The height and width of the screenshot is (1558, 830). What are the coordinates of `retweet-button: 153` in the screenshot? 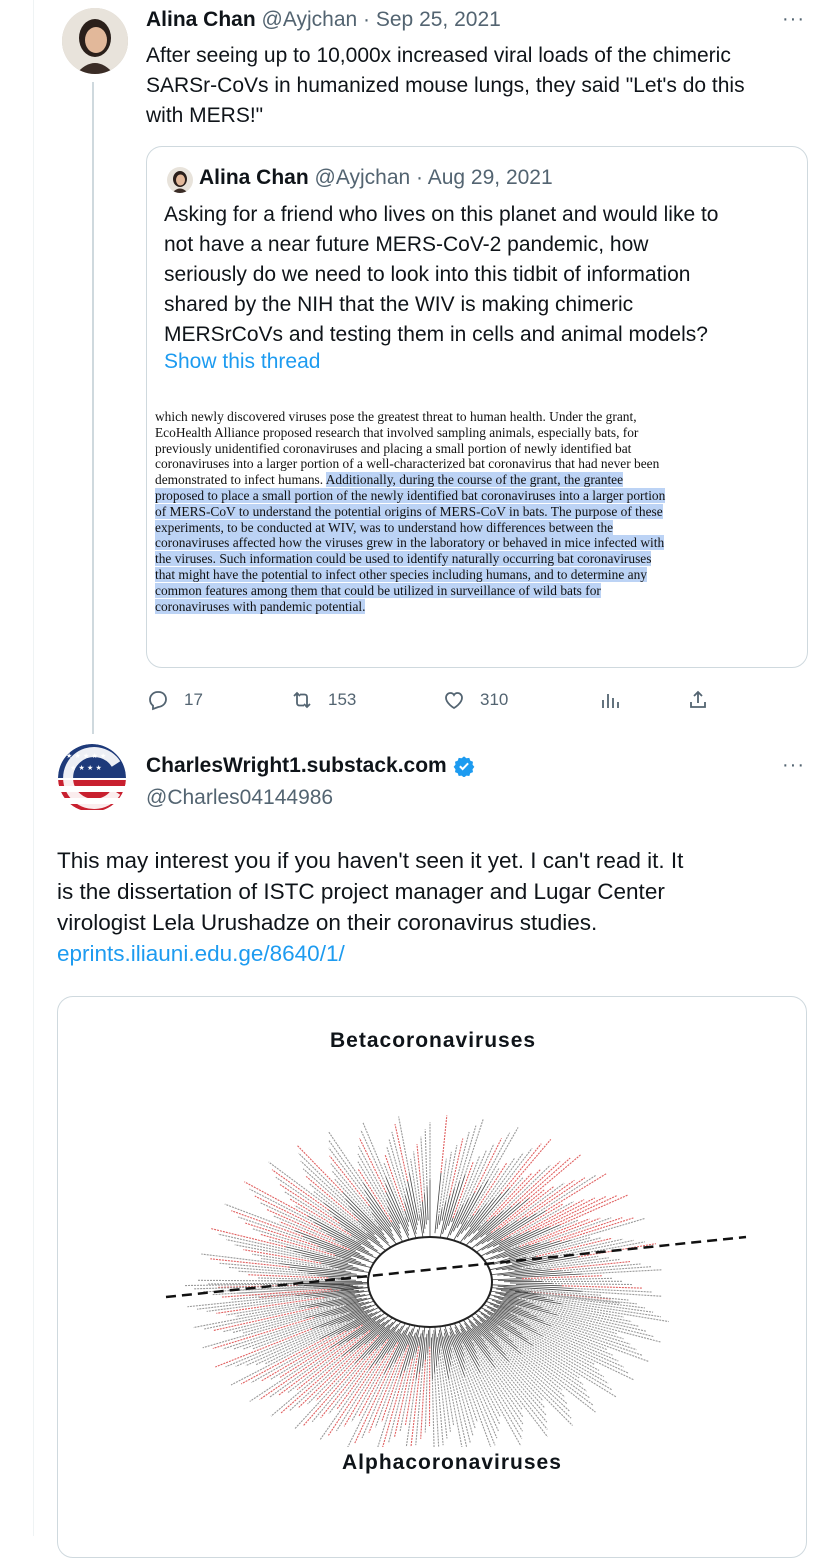 It's located at (323, 700).